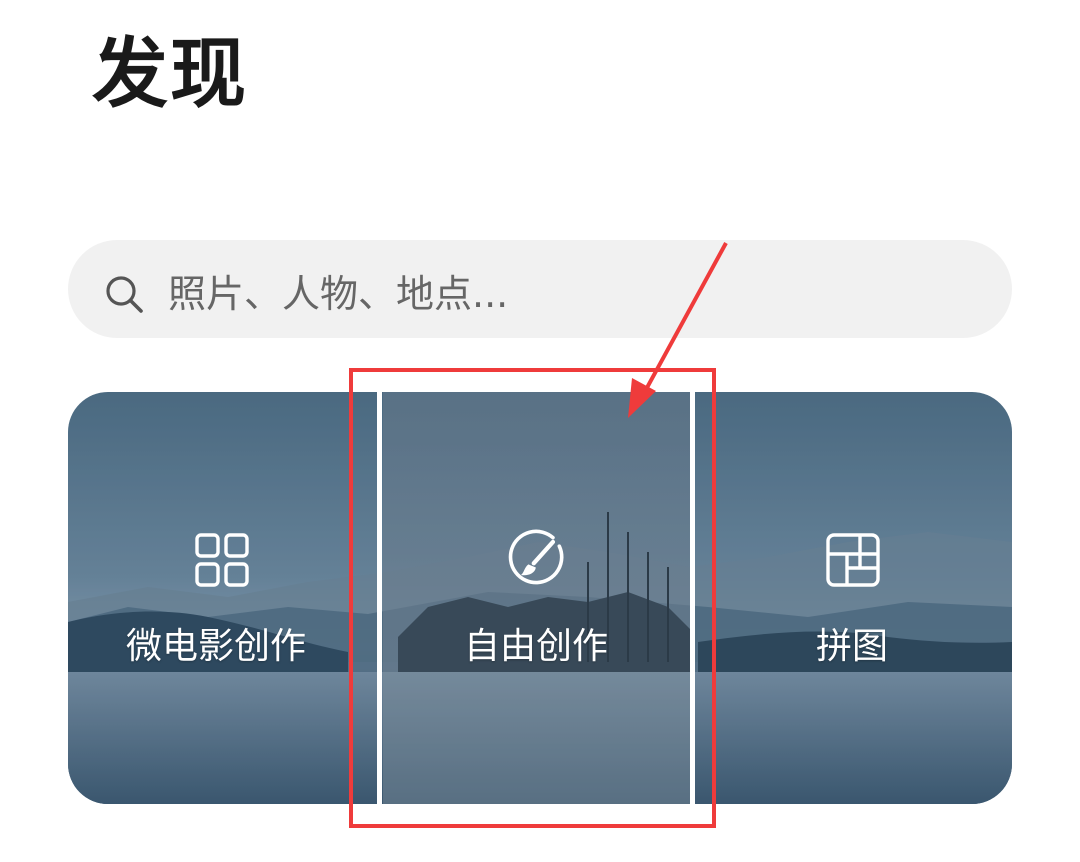 This screenshot has width=1080, height=862. Describe the element at coordinates (124, 294) in the screenshot. I see `search-icon` at that location.